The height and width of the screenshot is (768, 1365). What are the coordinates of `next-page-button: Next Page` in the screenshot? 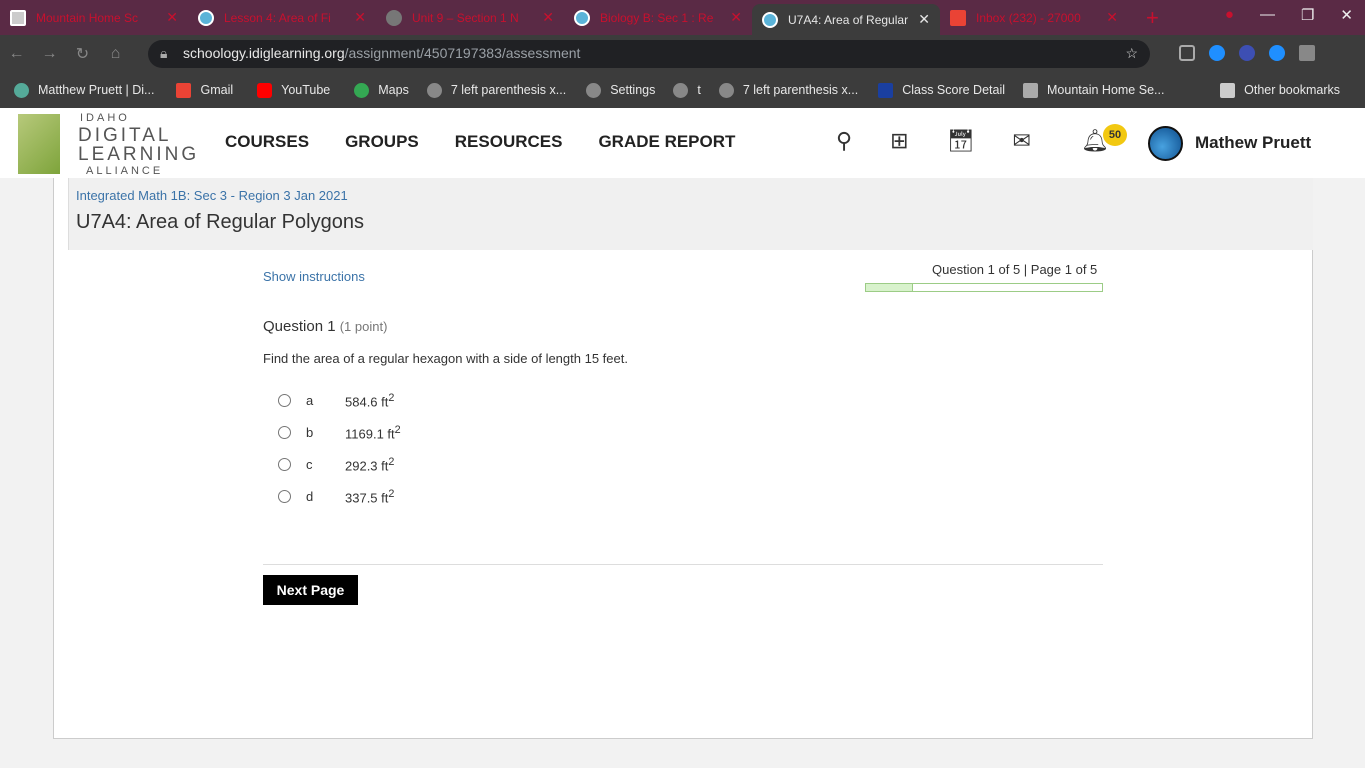 It's located at (310, 590).